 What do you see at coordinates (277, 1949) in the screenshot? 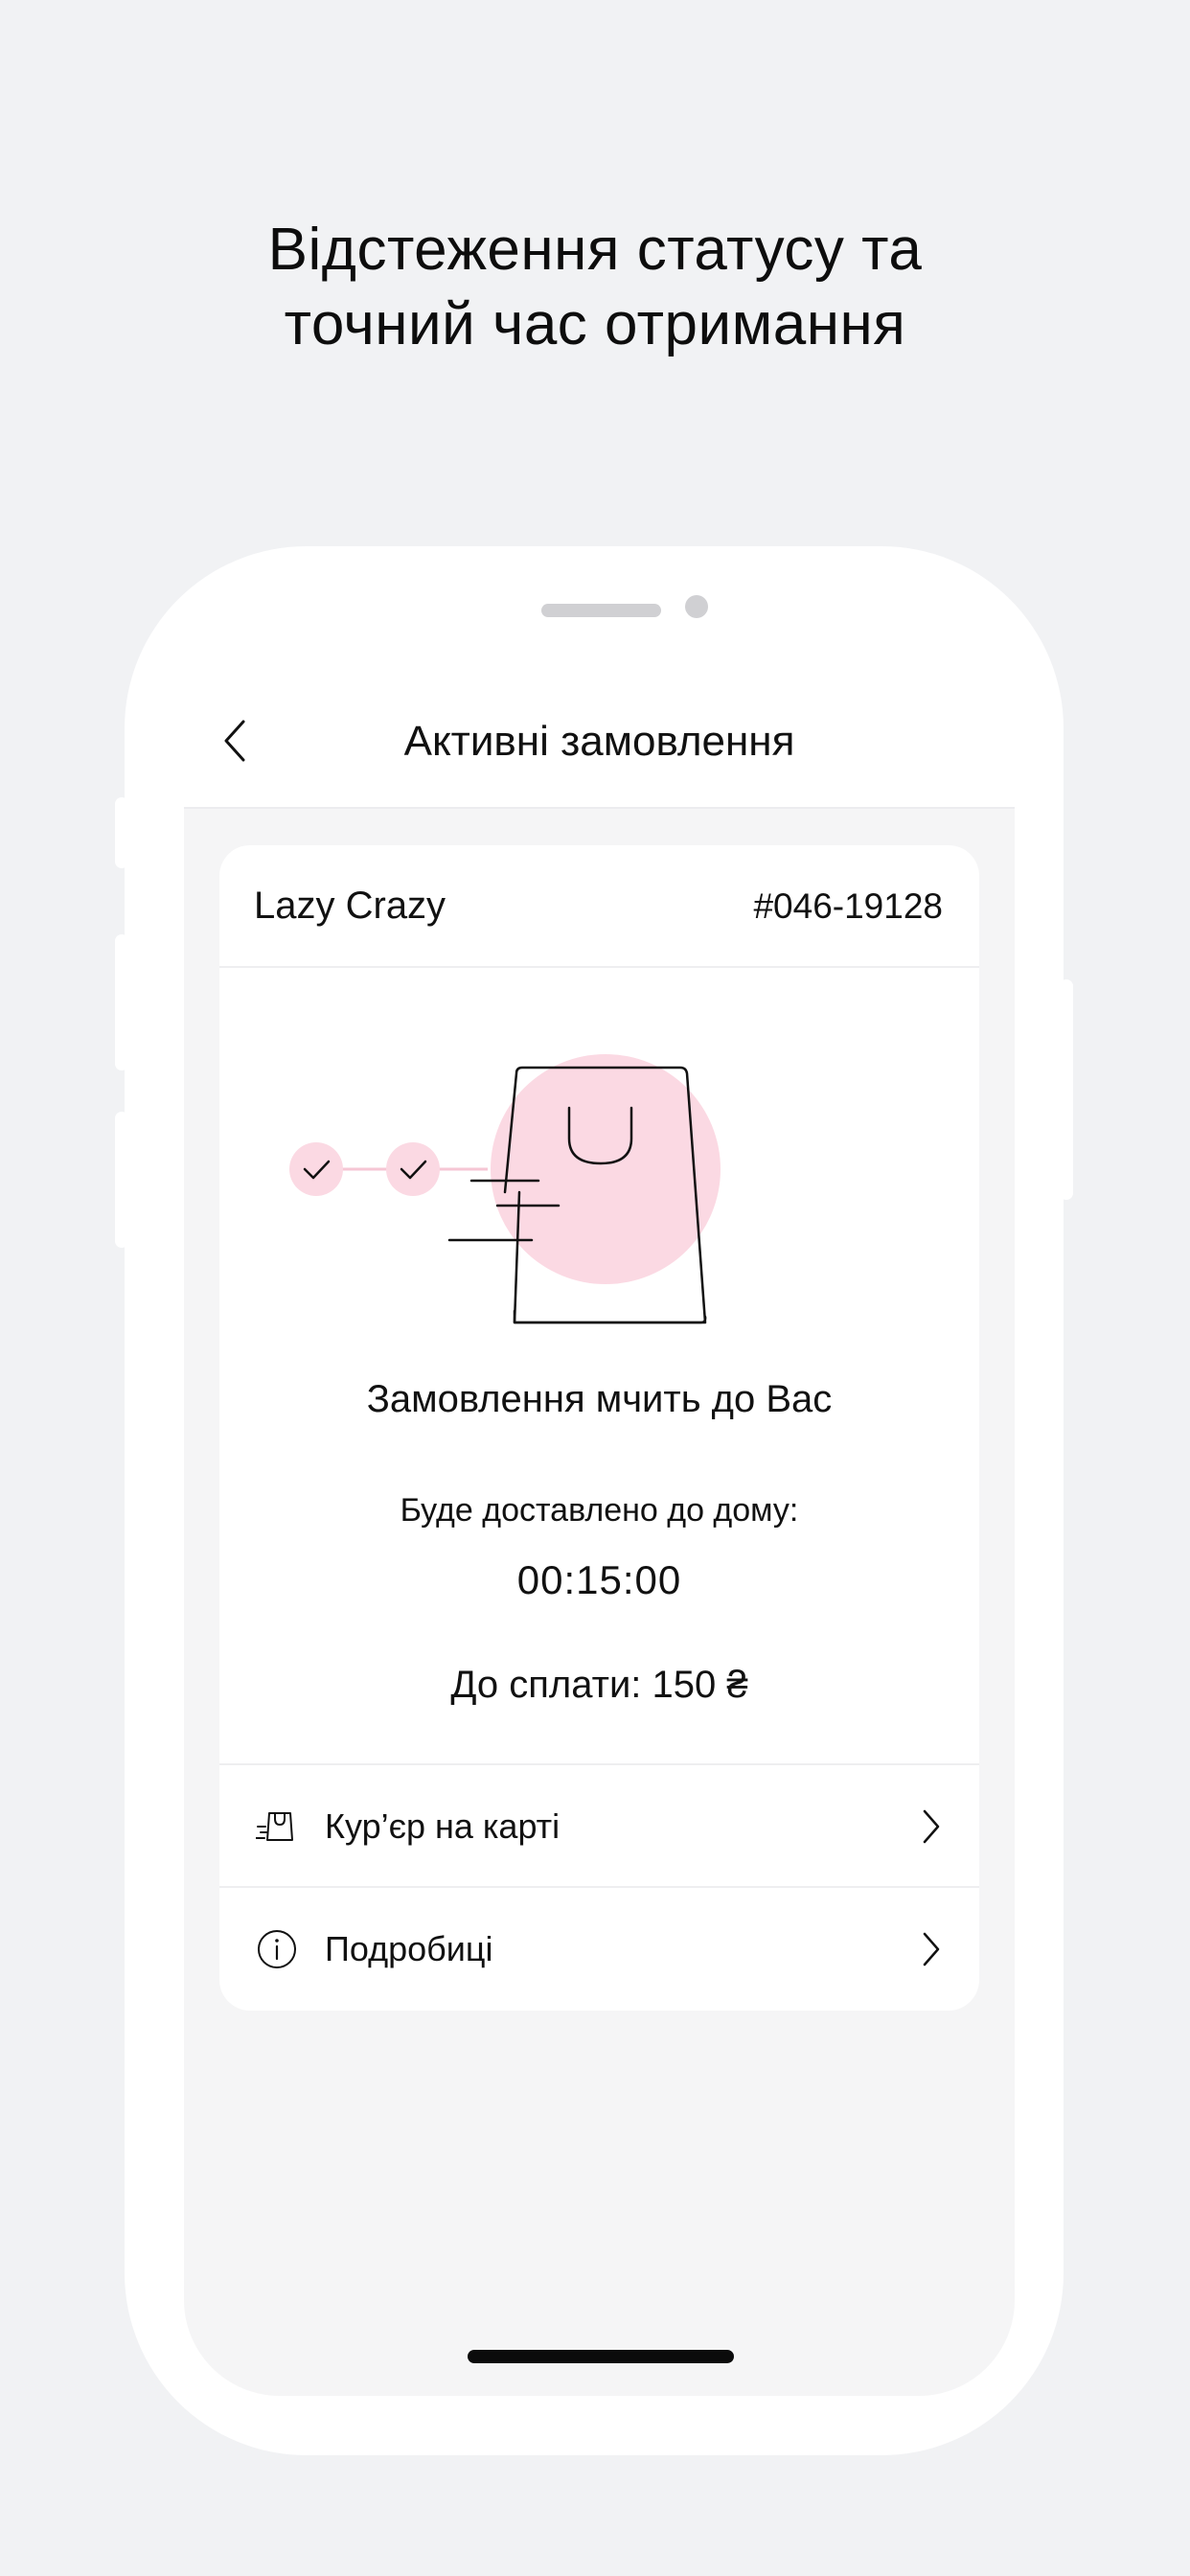
I see `info-icon` at bounding box center [277, 1949].